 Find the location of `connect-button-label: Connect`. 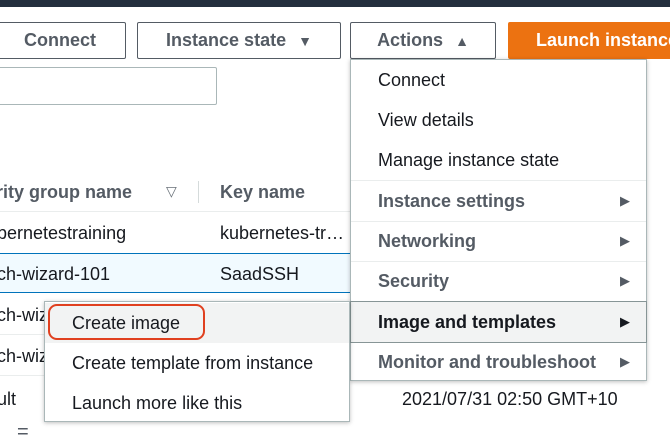

connect-button-label: Connect is located at coordinates (60, 40).